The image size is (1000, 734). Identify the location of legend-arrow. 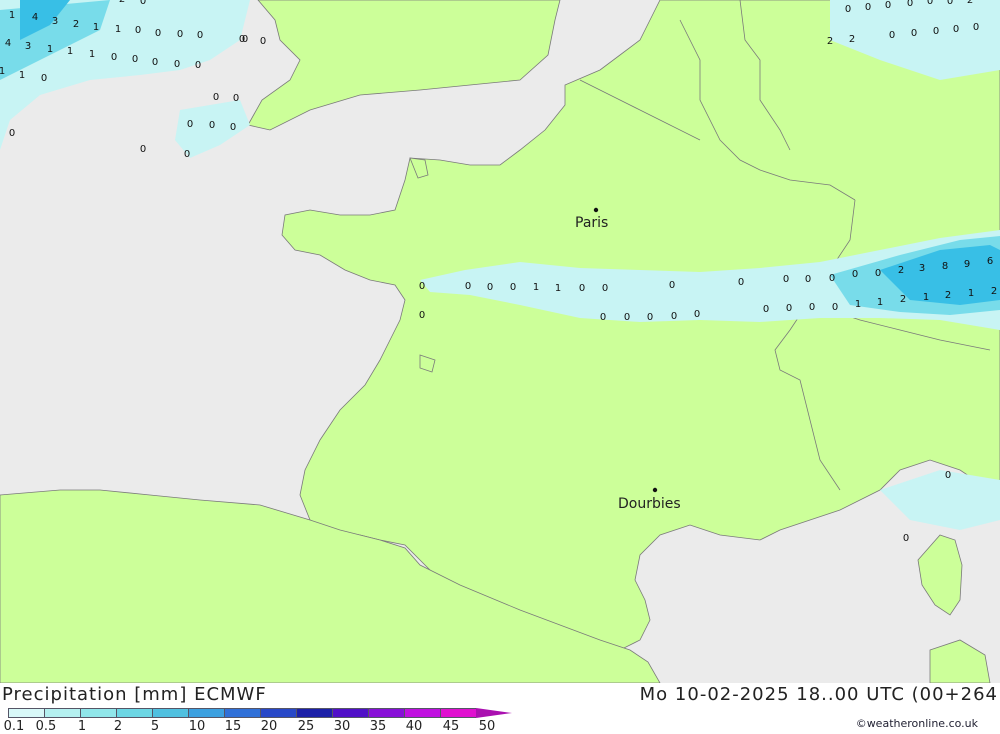
(494, 713).